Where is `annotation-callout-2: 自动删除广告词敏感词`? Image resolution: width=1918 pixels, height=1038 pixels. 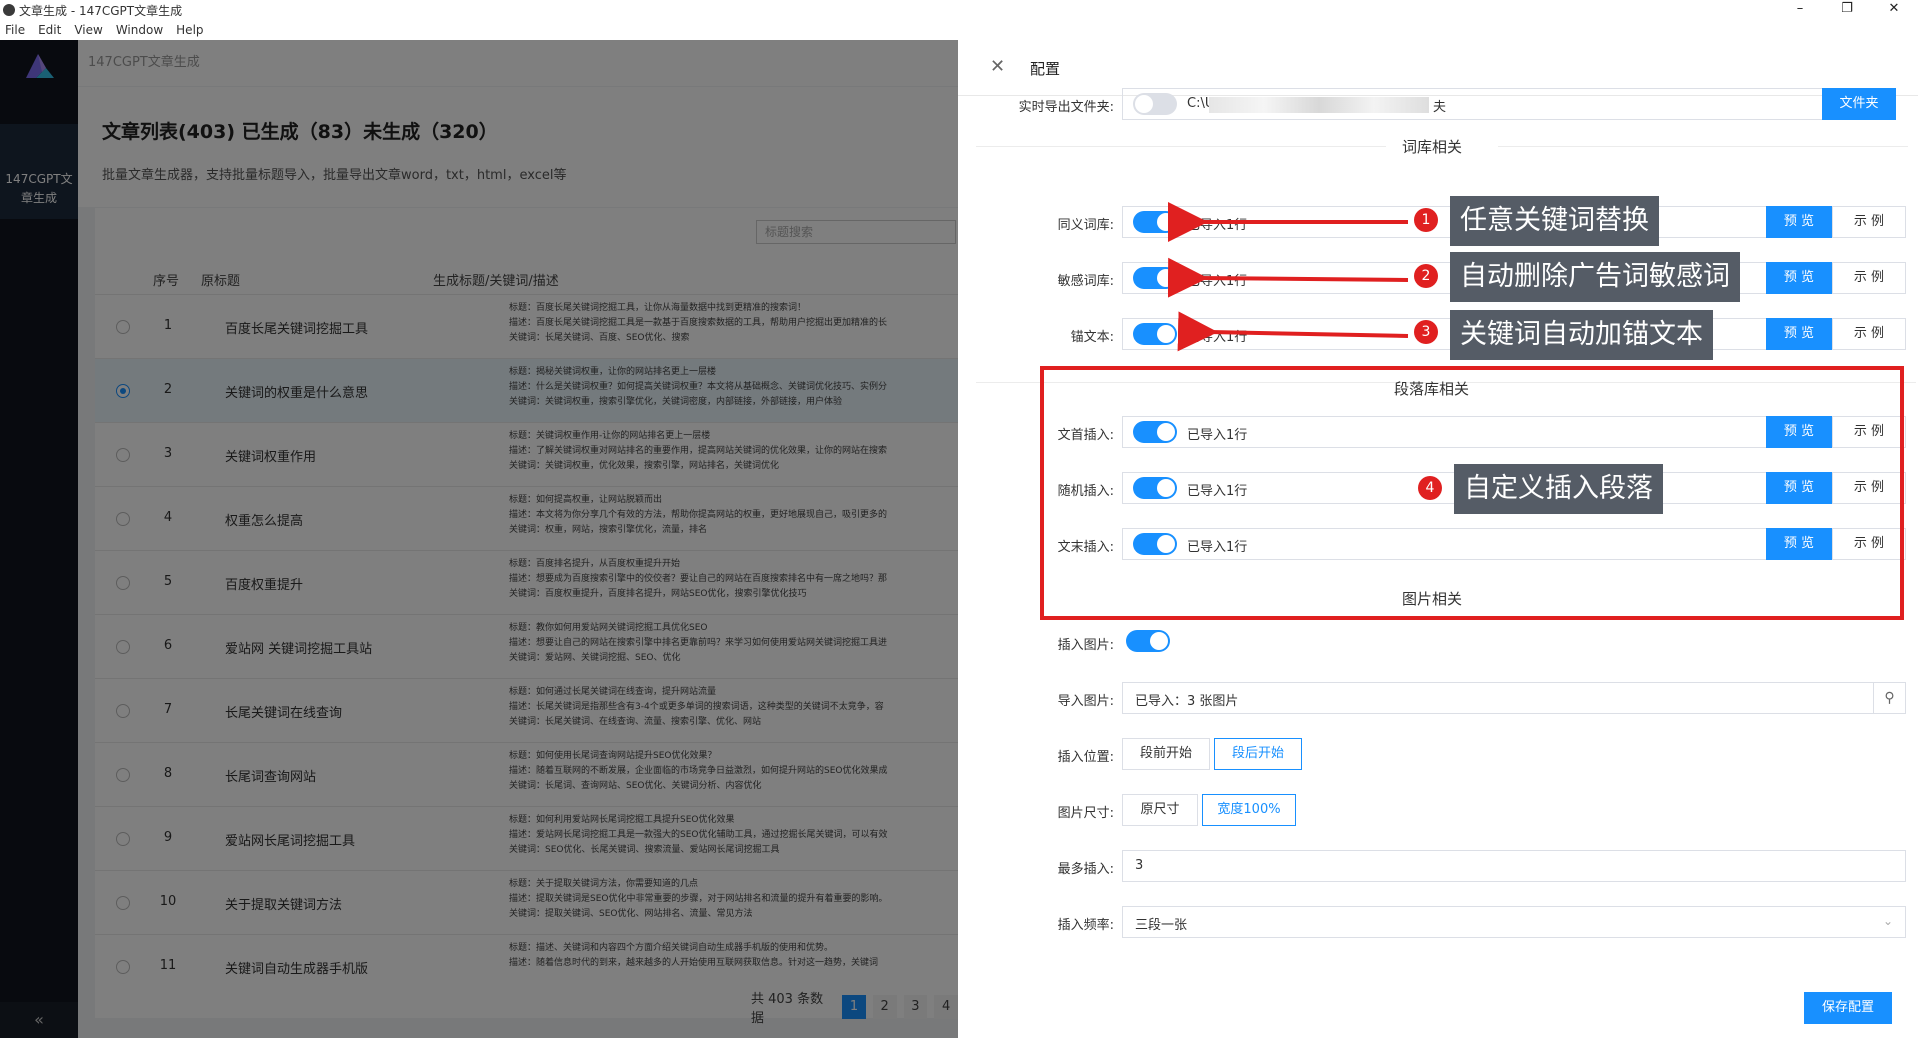 annotation-callout-2: 自动删除广告词敏感词 is located at coordinates (1595, 277).